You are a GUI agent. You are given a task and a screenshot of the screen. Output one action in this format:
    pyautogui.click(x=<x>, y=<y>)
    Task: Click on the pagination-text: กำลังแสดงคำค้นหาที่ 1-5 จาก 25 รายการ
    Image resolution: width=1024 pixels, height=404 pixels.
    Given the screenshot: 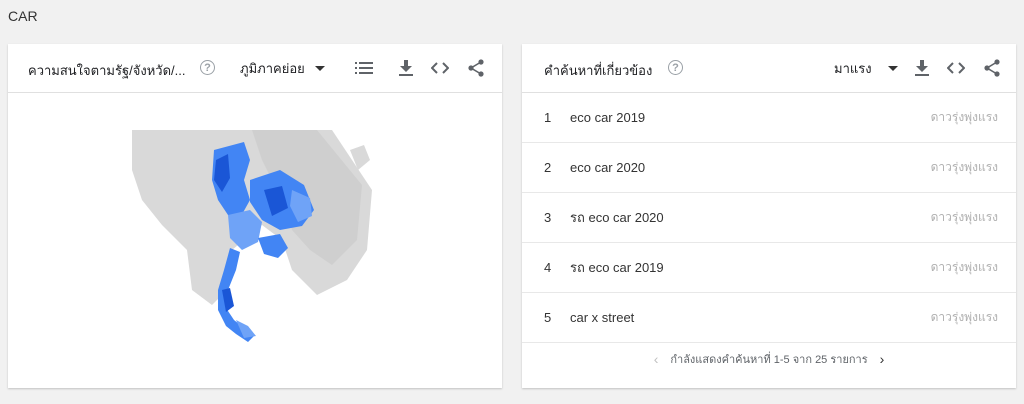 What is the action you would take?
    pyautogui.click(x=769, y=360)
    